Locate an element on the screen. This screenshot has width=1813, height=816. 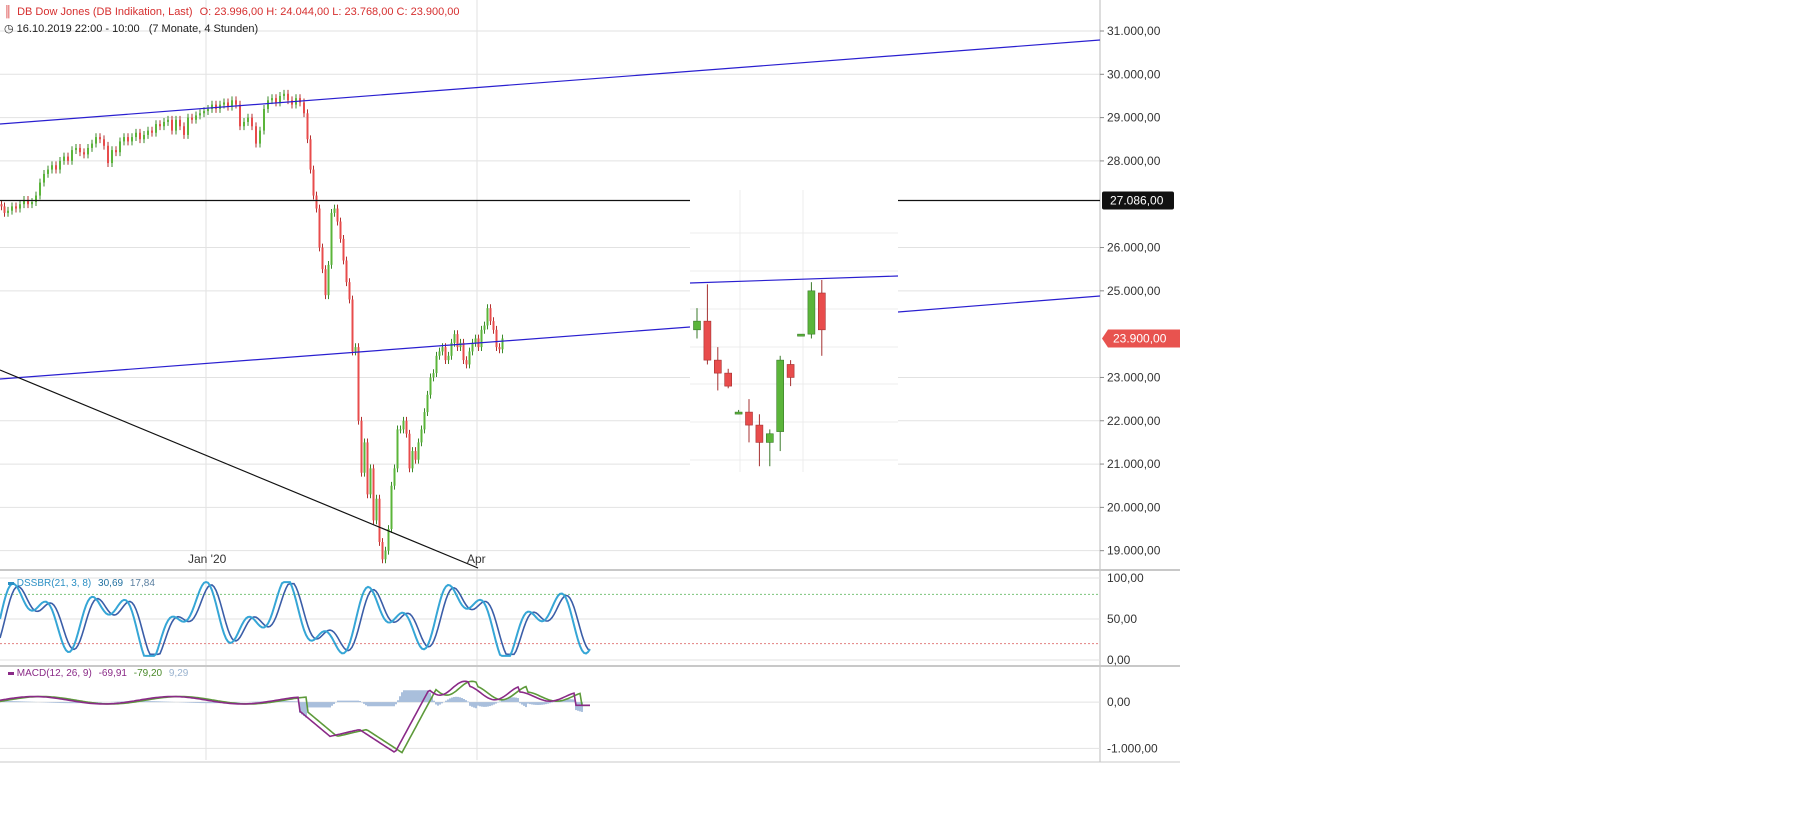
dss-y-label: 0,00 is located at coordinates (1119, 660).